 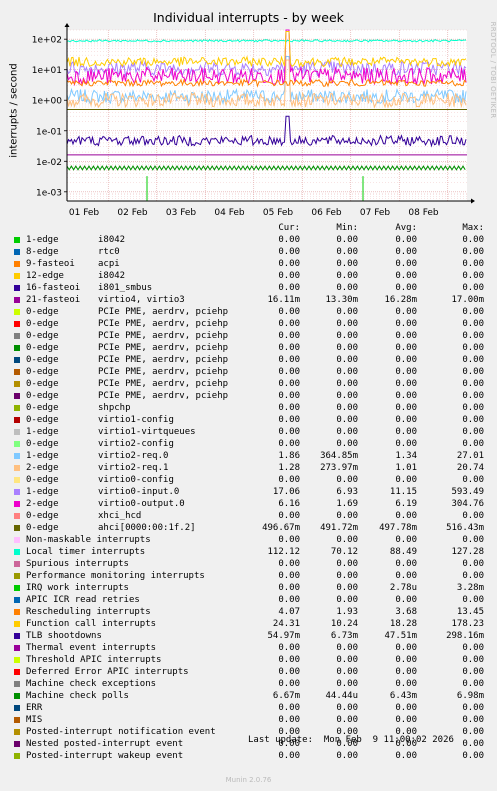 What do you see at coordinates (467, 492) in the screenshot?
I see `value-max: 593.49` at bounding box center [467, 492].